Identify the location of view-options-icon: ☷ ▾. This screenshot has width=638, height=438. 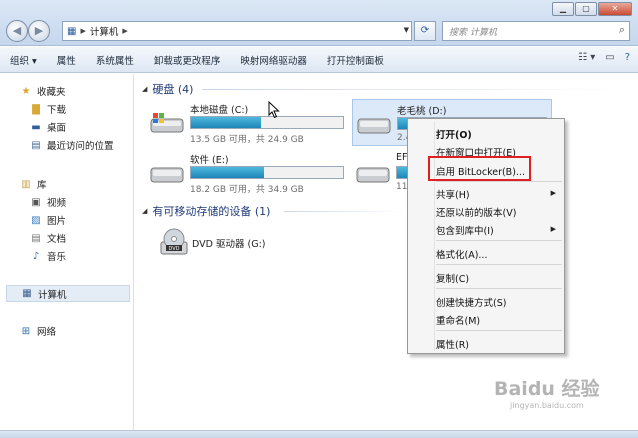
(586, 57).